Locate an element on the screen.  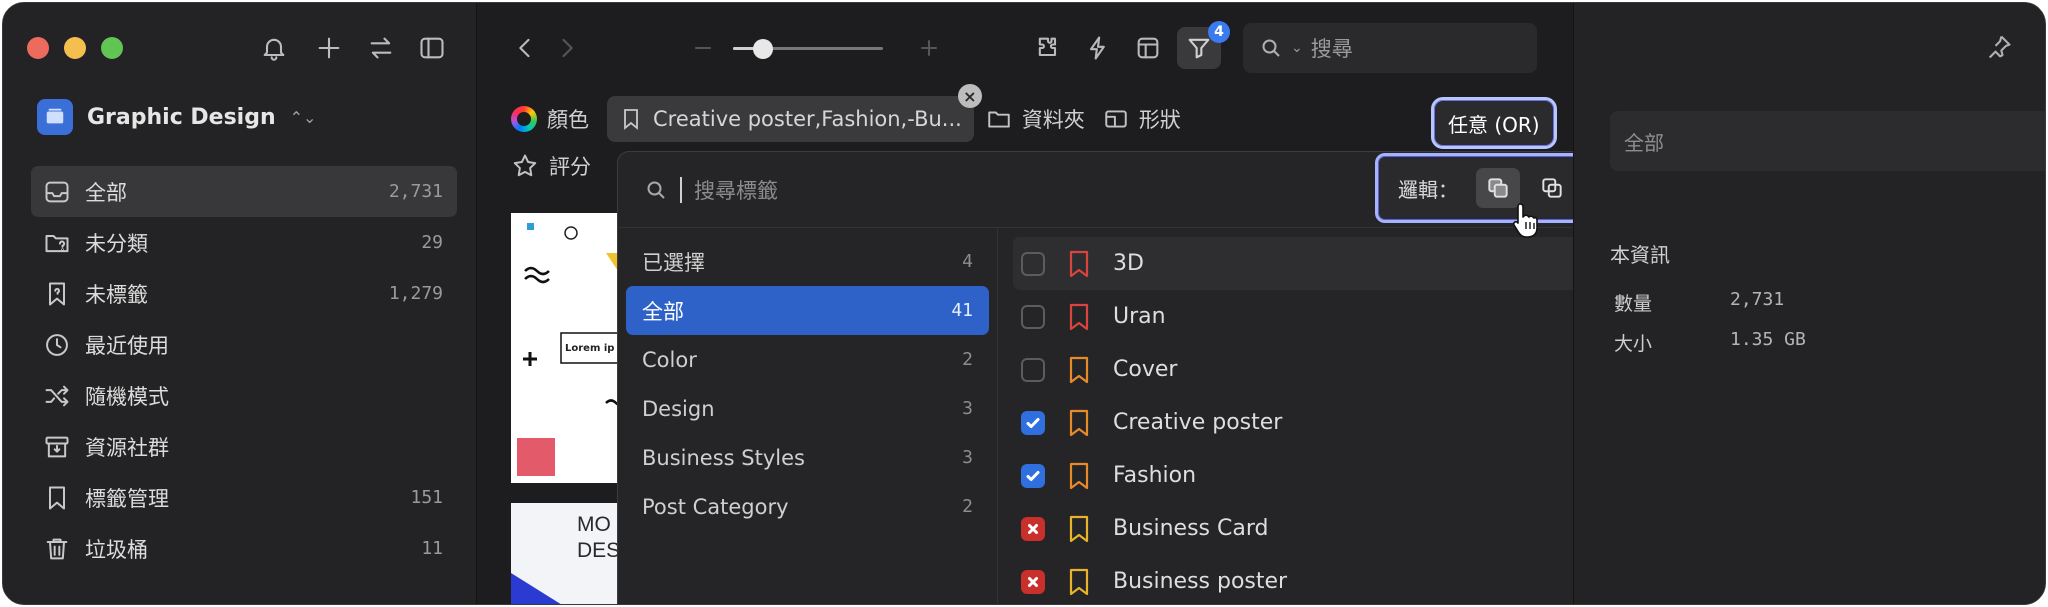
zoom-out-icon is located at coordinates (703, 48).